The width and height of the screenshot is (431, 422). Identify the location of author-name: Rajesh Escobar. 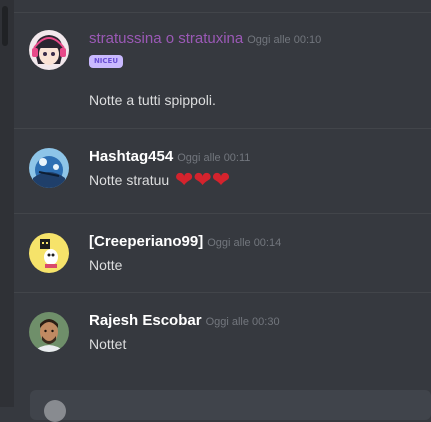
(145, 320).